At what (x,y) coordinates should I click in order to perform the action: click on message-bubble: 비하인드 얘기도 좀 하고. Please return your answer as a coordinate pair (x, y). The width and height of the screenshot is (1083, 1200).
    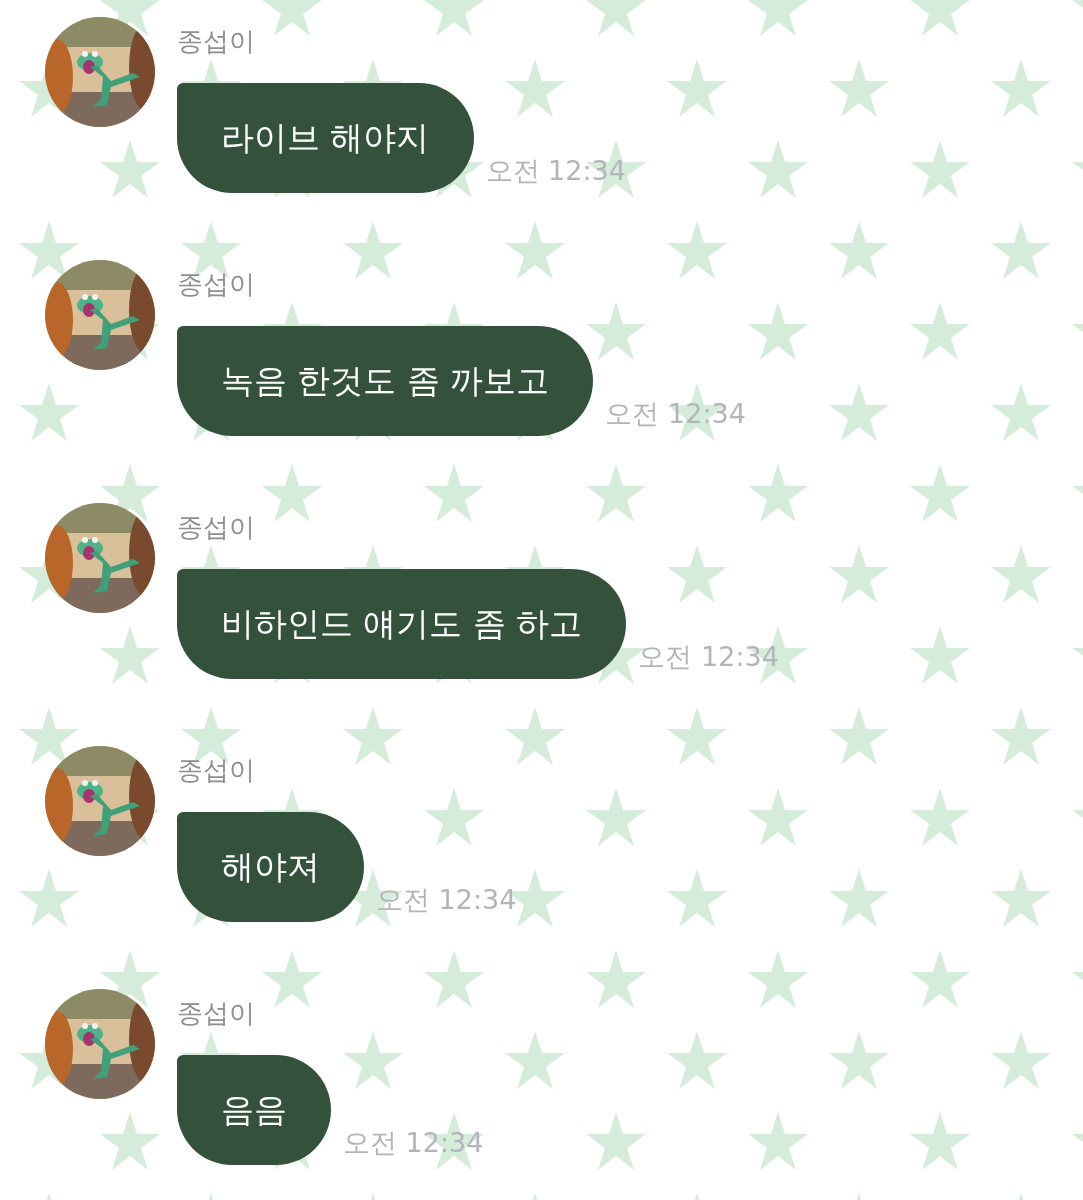
    Looking at the image, I should click on (402, 624).